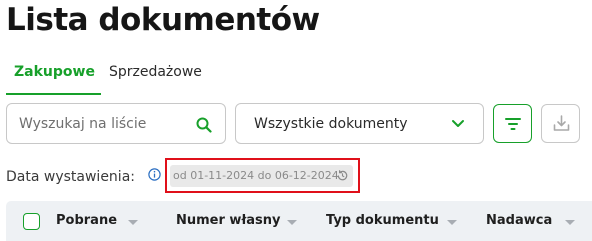  What do you see at coordinates (155, 77) in the screenshot?
I see `tab-sprzedazowe: Sprzedażowe` at bounding box center [155, 77].